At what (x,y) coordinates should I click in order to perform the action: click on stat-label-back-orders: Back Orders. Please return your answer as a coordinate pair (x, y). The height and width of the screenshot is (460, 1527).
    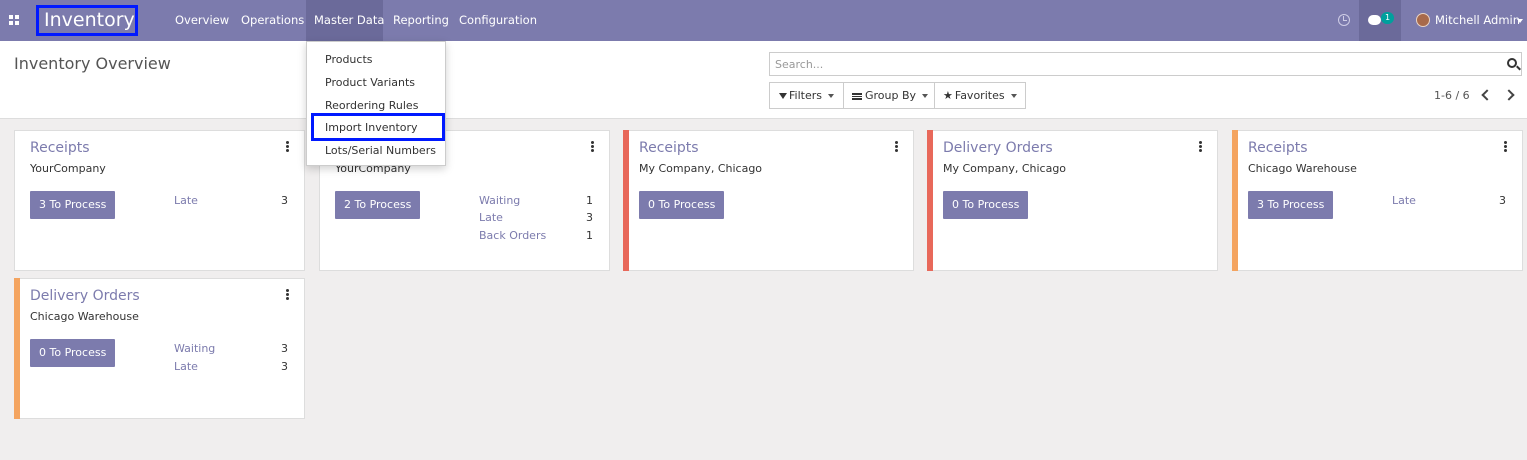
    Looking at the image, I should click on (512, 235).